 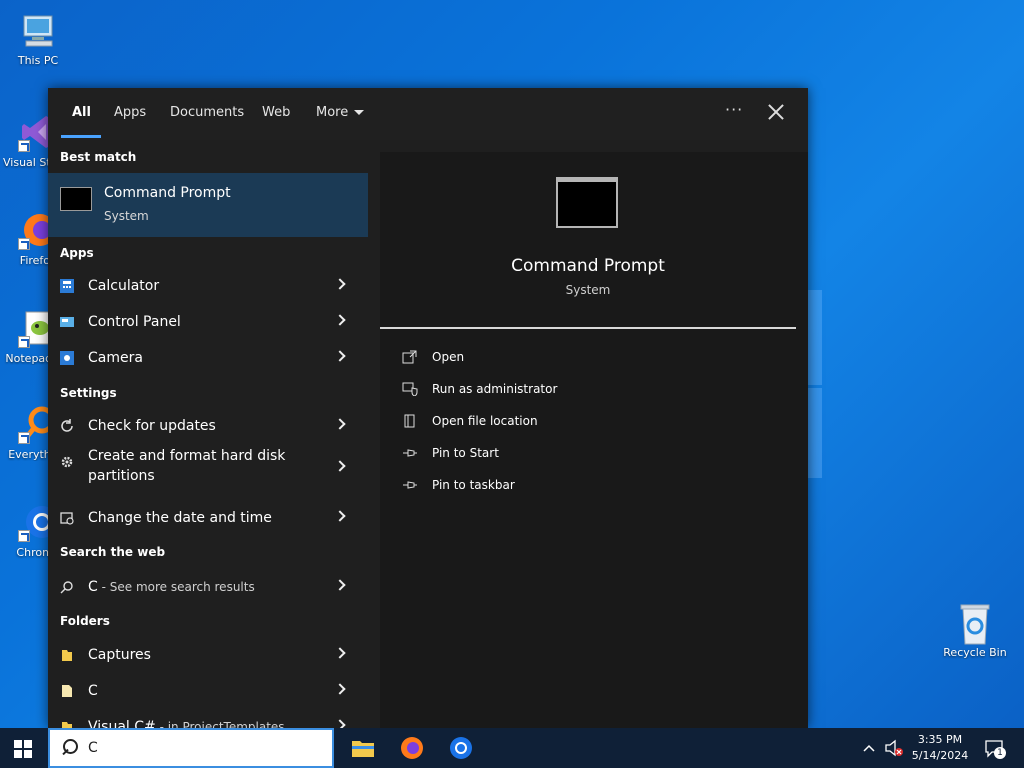 I want to click on result-label: C - See more search results, so click(x=171, y=587).